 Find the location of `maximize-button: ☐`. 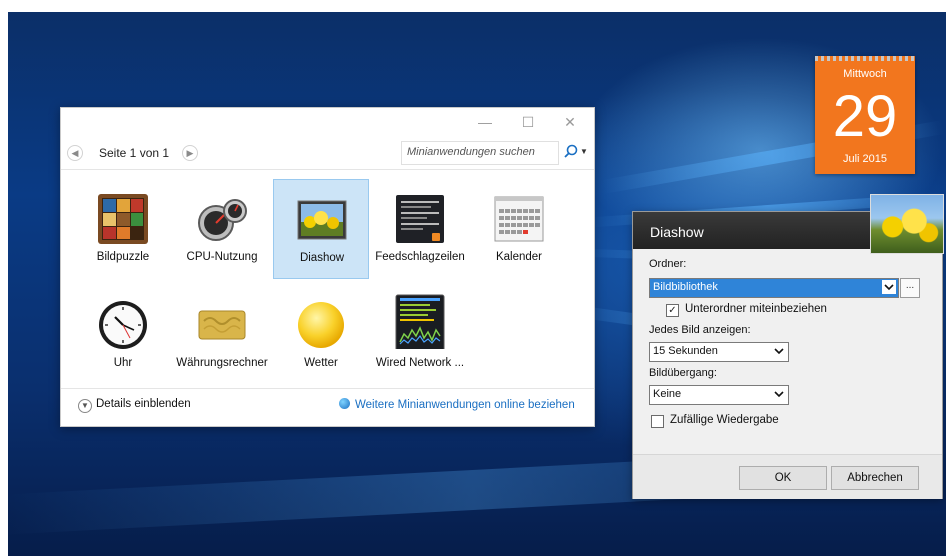

maximize-button: ☐ is located at coordinates (528, 122).